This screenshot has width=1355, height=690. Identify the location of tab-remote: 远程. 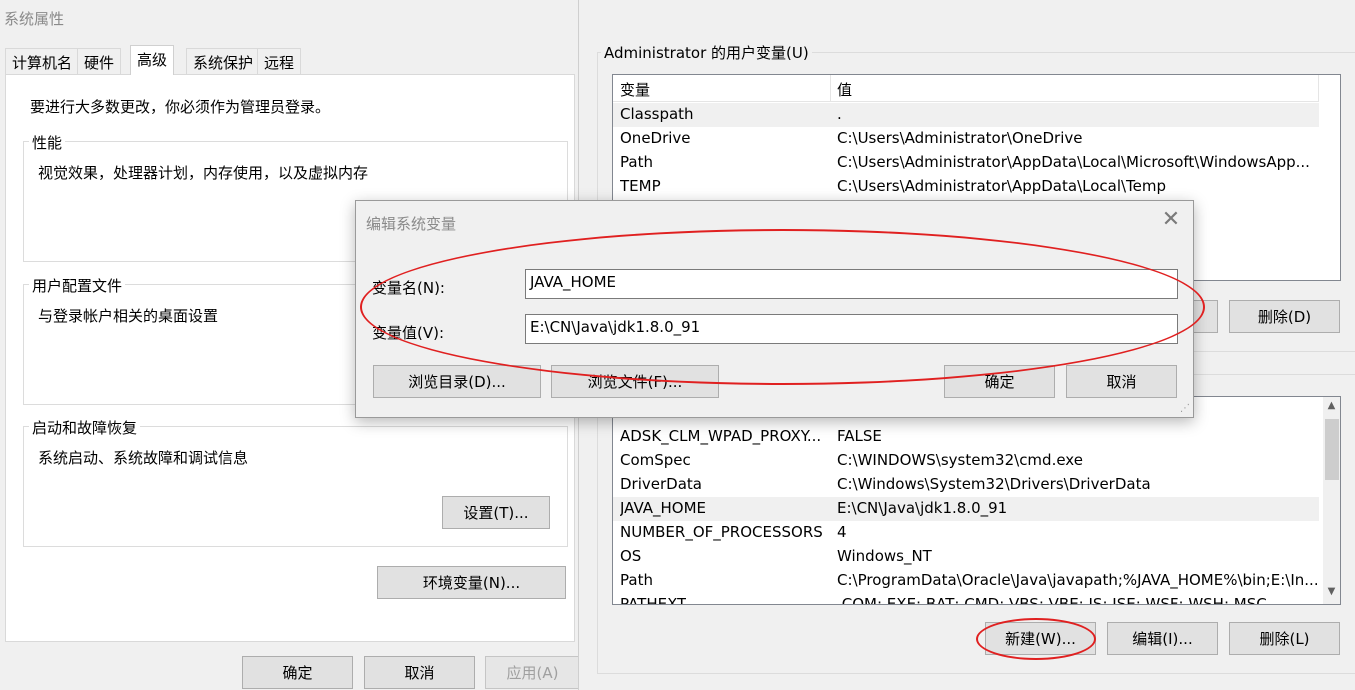
(279, 61).